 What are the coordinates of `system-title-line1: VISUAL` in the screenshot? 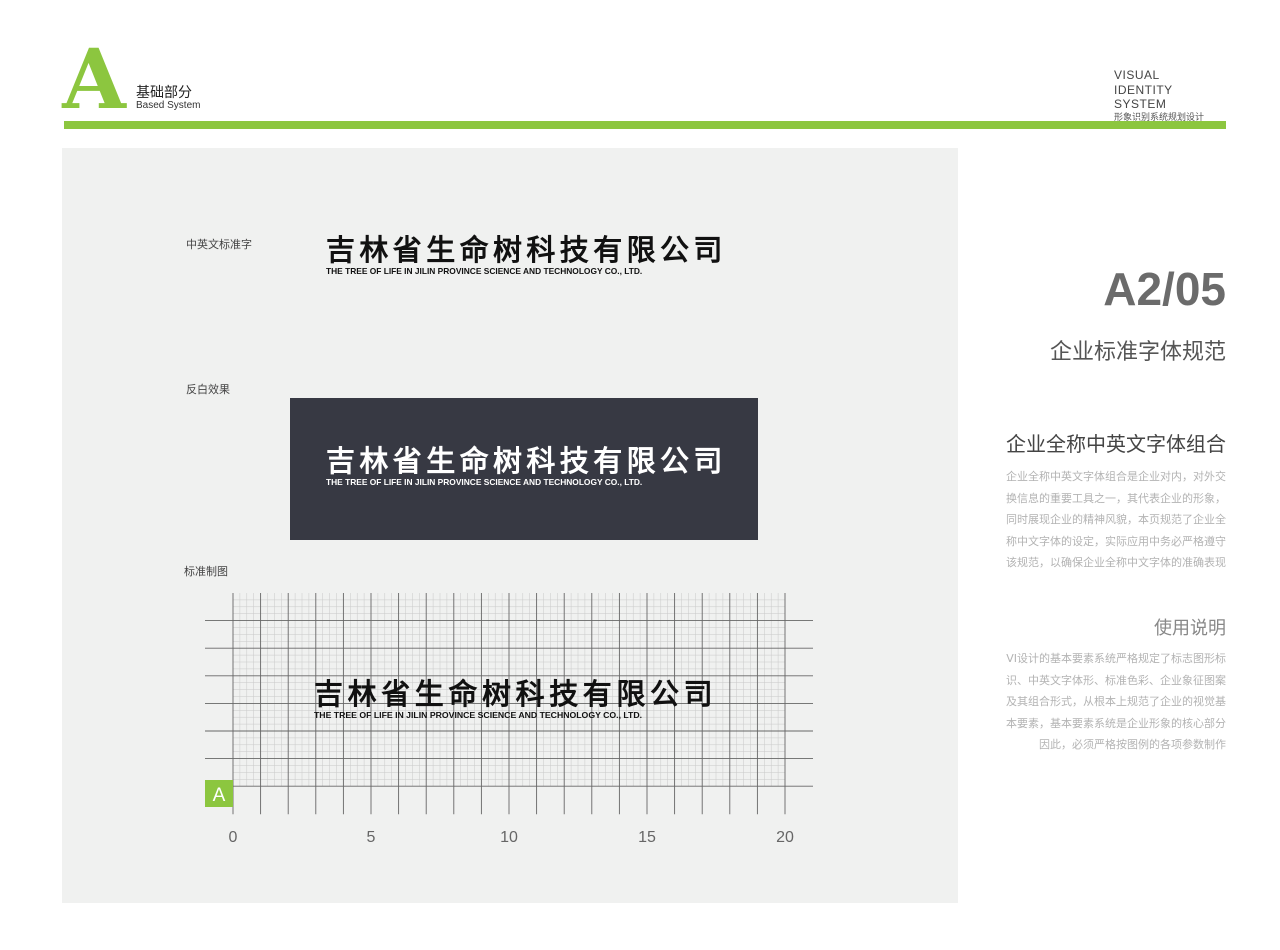 It's located at (1137, 75).